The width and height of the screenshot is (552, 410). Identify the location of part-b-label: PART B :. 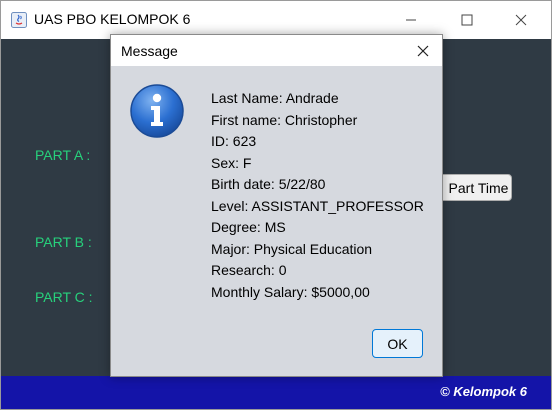
(63, 242).